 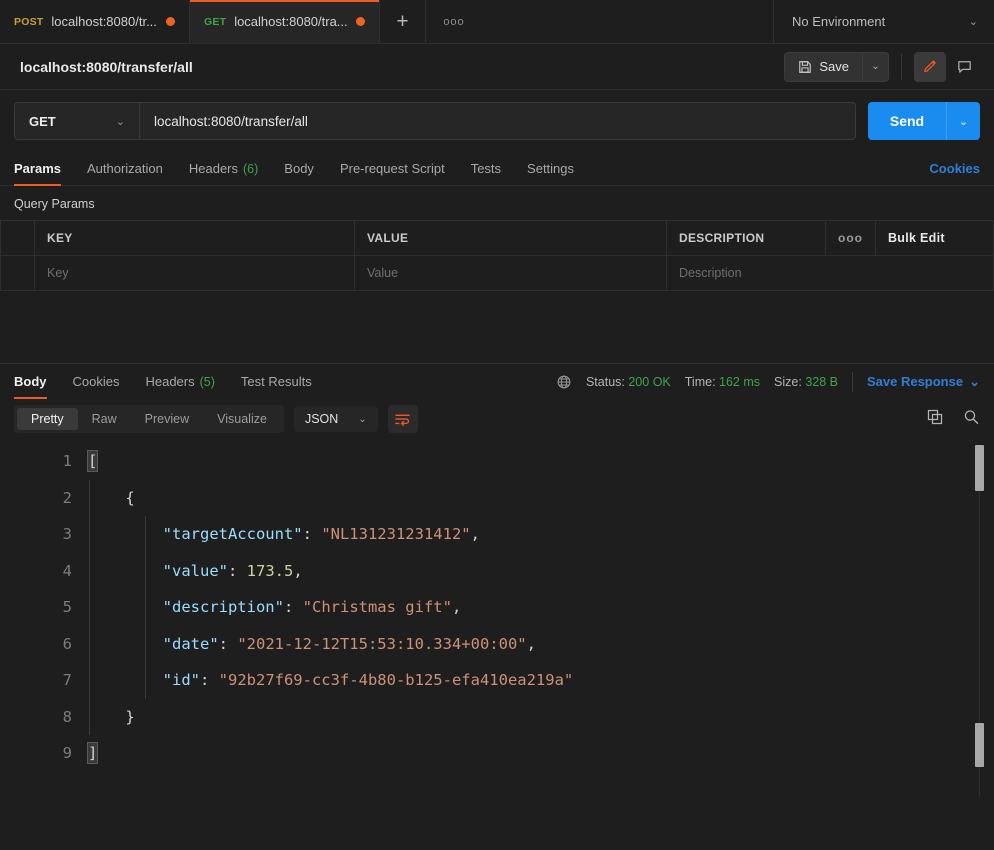 I want to click on tab-label: Test Results, so click(x=276, y=381).